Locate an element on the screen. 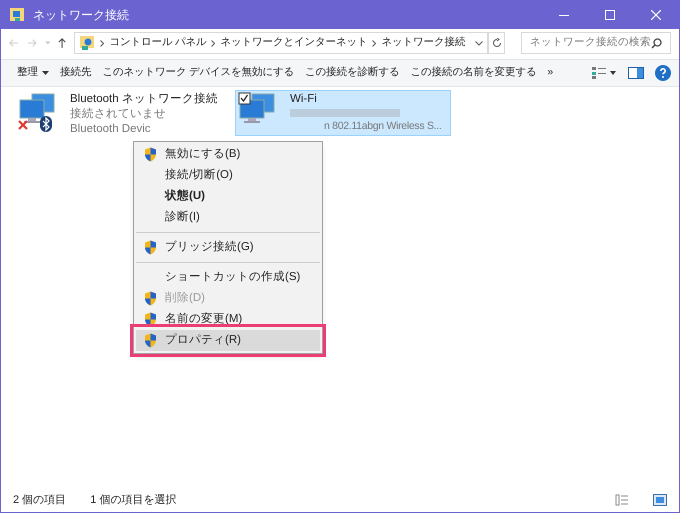  menu-item: 無効にする(B) is located at coordinates (228, 154).